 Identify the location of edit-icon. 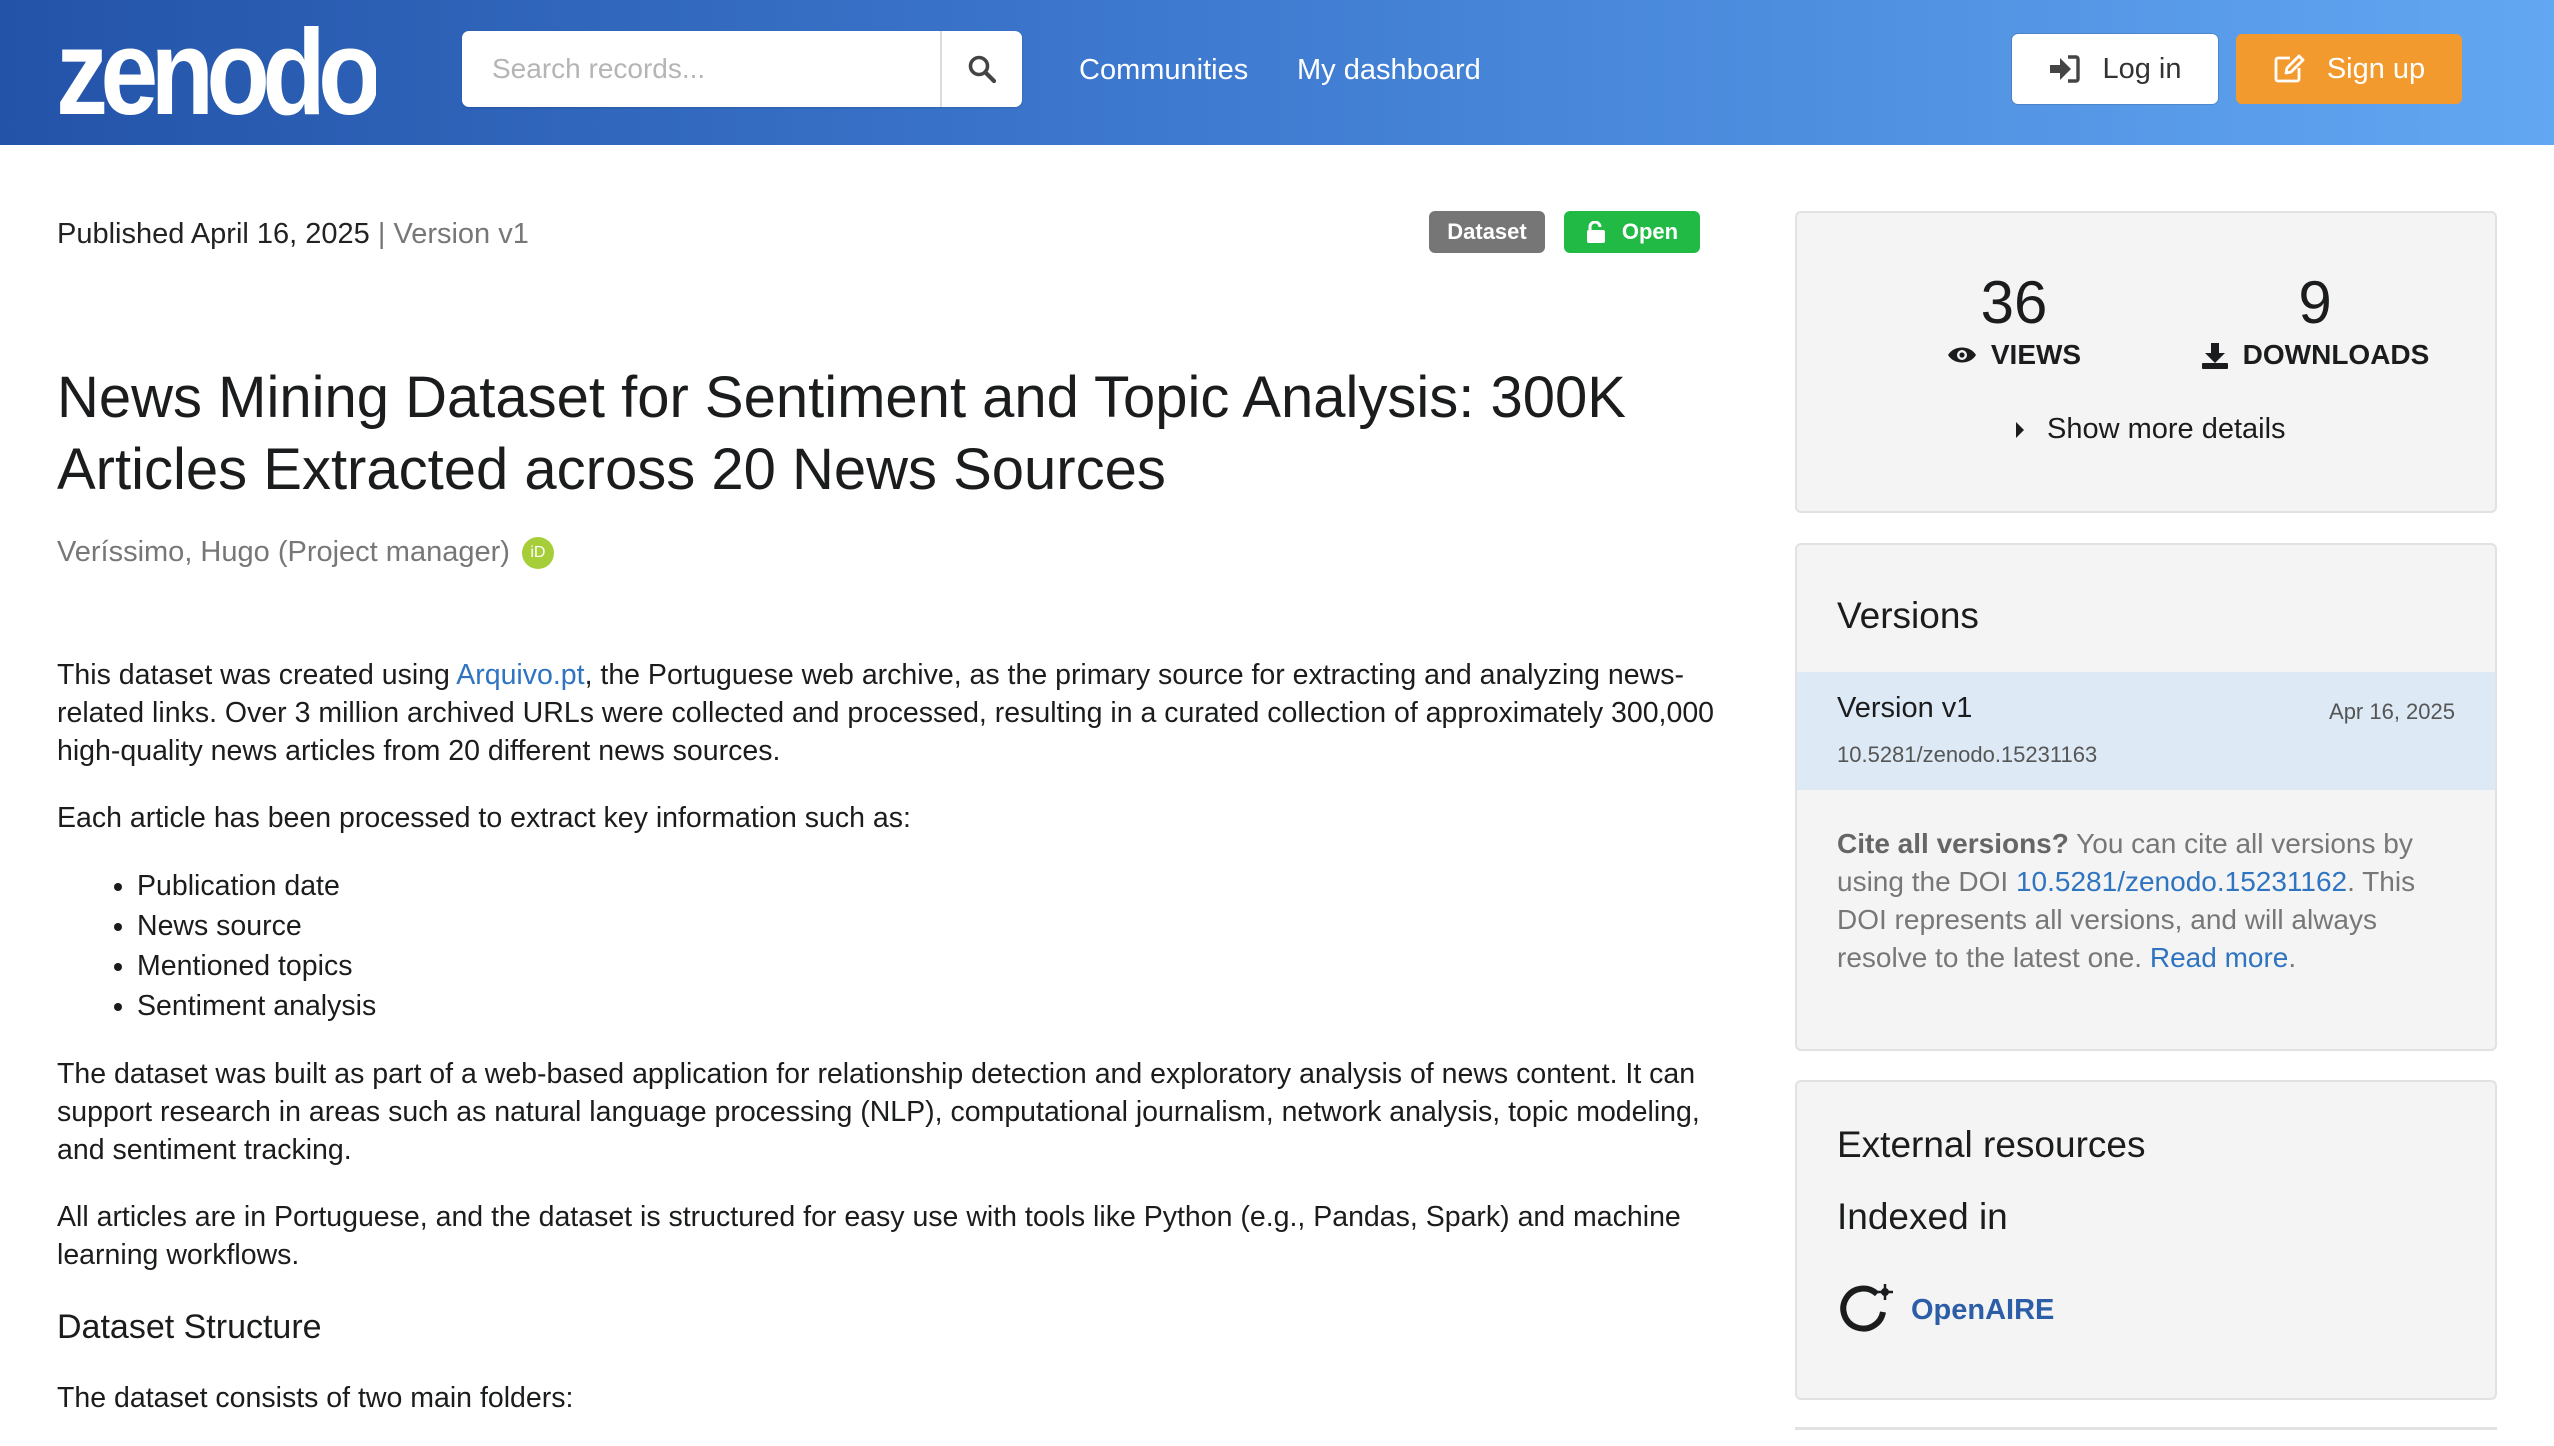
(2289, 68).